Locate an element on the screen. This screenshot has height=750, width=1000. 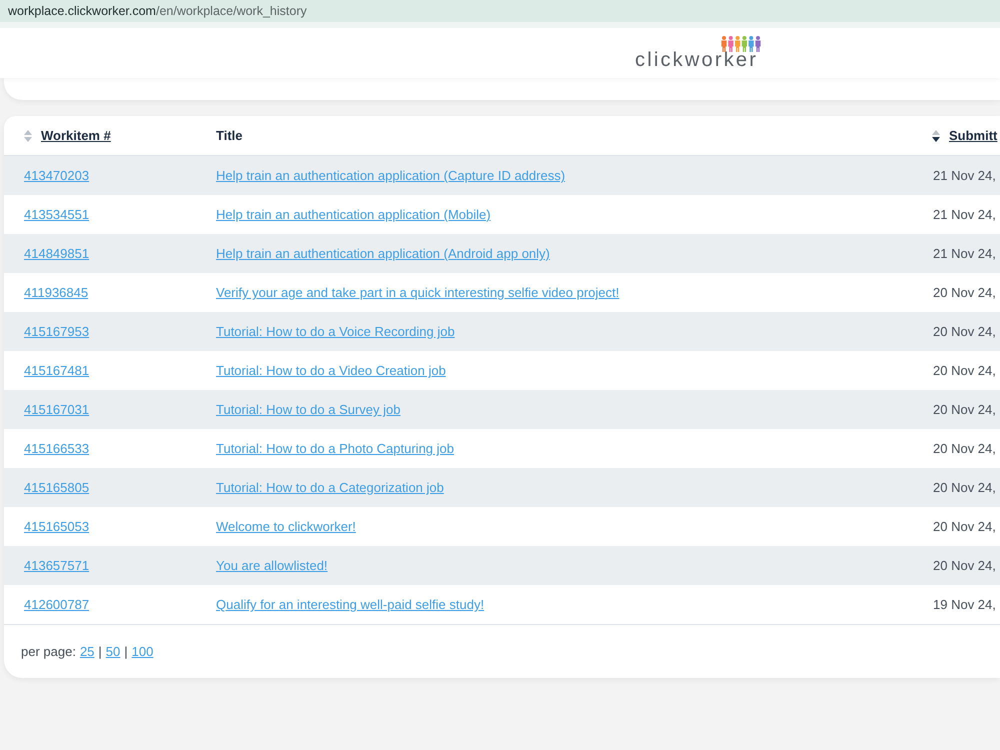
item-id-link: 415167031 is located at coordinates (57, 409).